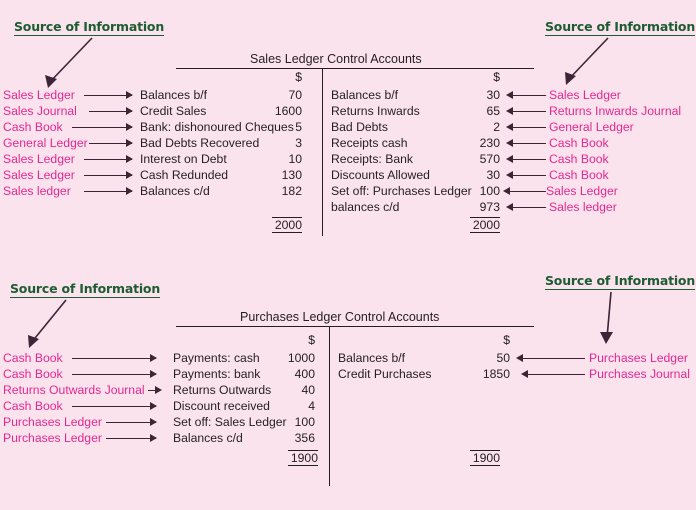 This screenshot has height=510, width=696. I want to click on purchases-credit-amount-1: 1850, so click(496, 374).